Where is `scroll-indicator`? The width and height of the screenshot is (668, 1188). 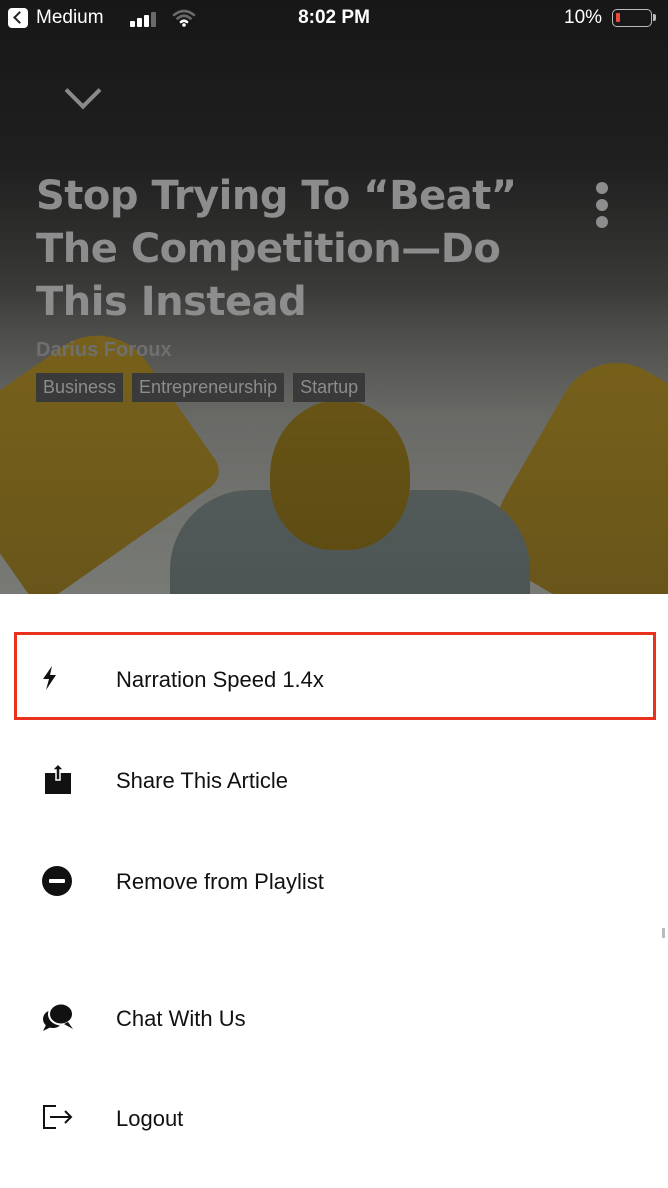 scroll-indicator is located at coordinates (663, 933).